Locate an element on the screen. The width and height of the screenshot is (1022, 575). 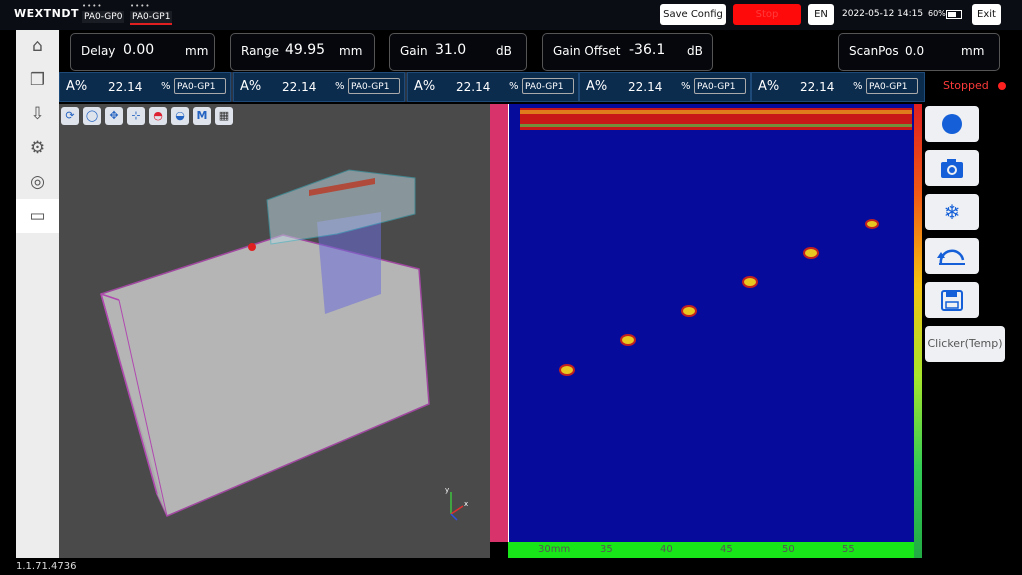
param-name: Range is located at coordinates (260, 51).